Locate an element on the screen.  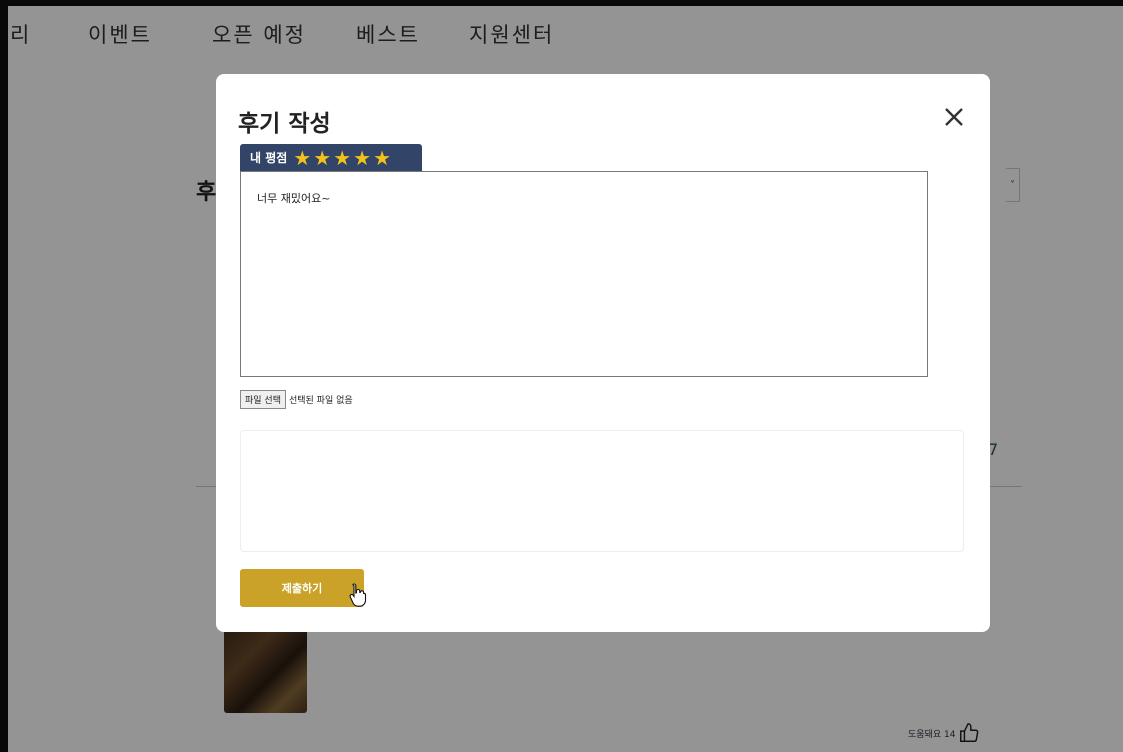
close-icon is located at coordinates (954, 117).